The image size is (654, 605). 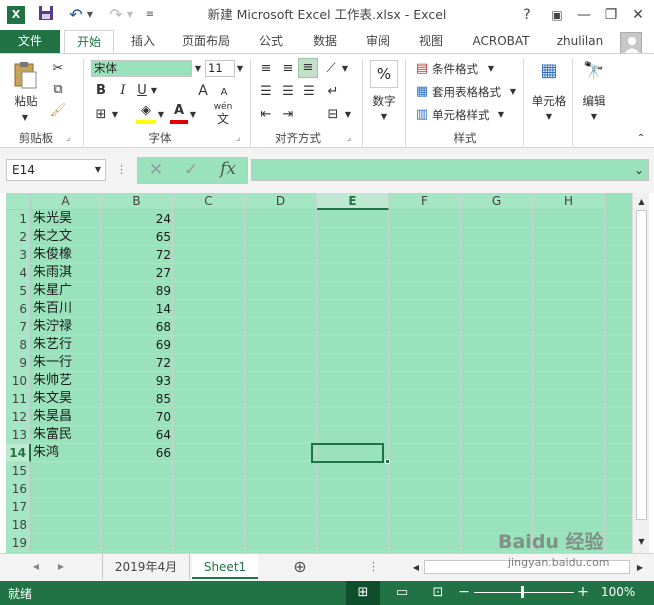 I want to click on redo-icon: ↷, so click(x=116, y=15).